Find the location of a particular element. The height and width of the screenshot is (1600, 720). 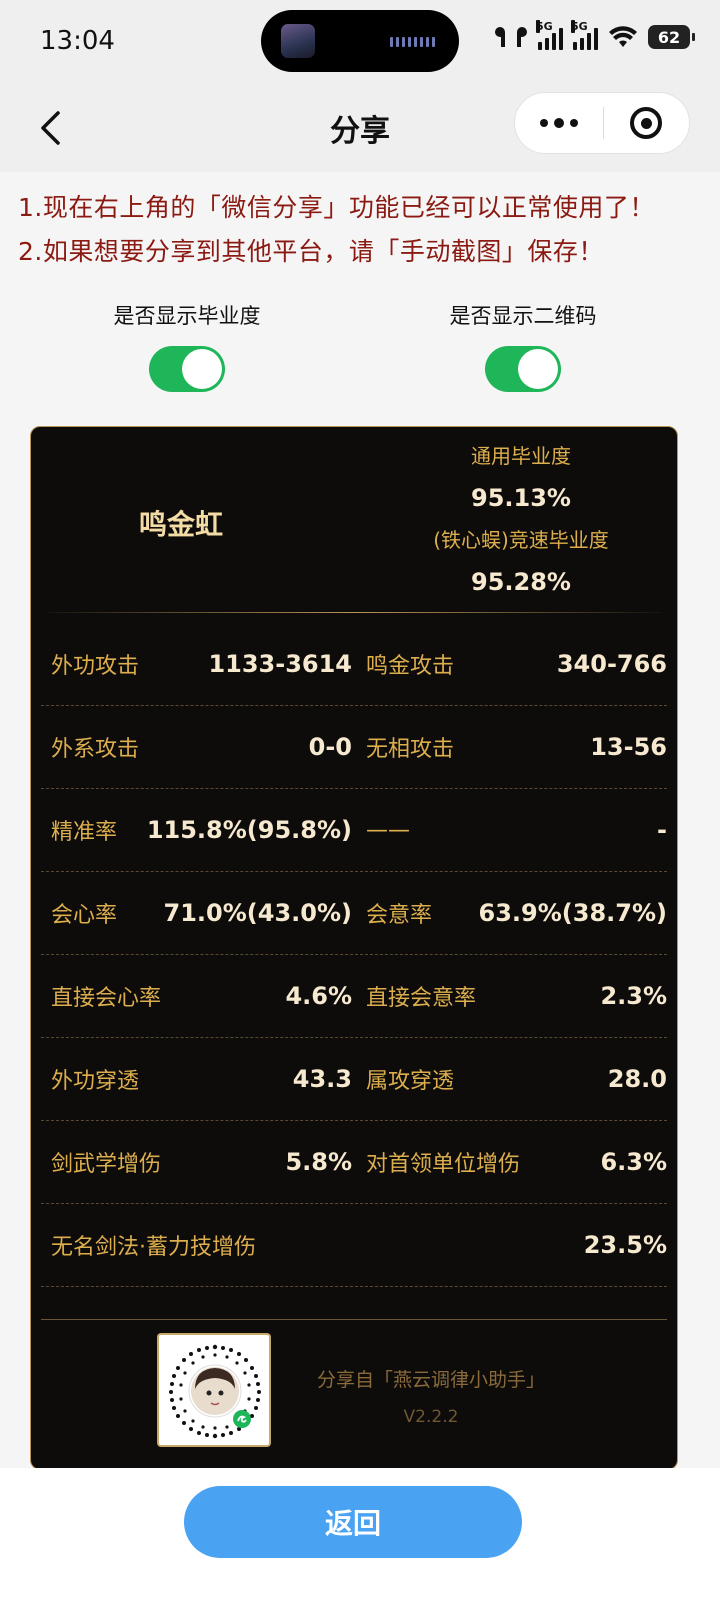

signal-icon-2: 5G is located at coordinates (584, 35).